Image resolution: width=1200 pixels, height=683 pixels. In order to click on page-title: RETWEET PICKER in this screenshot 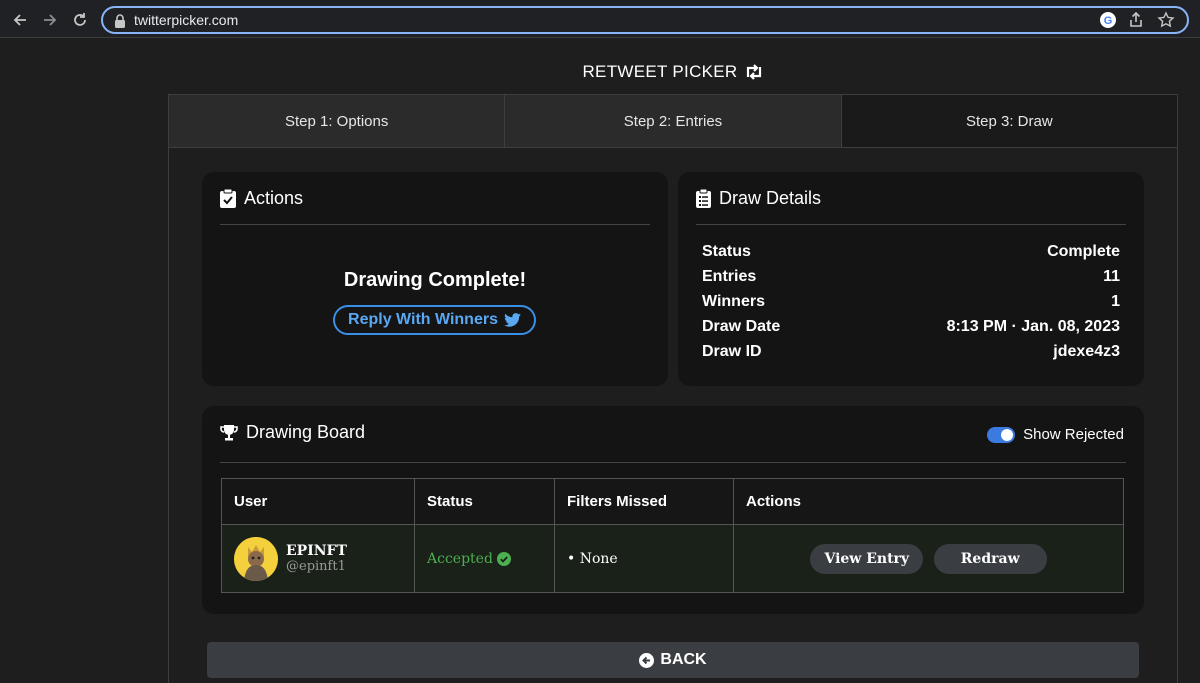, I will do `click(600, 72)`.